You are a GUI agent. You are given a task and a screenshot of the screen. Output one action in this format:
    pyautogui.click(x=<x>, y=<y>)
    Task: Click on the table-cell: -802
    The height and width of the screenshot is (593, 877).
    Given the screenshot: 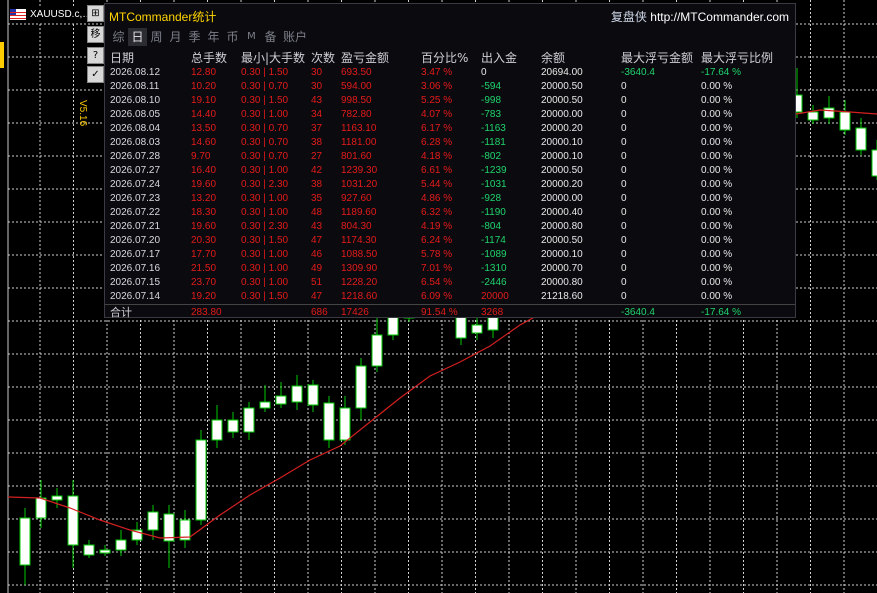 What is the action you would take?
    pyautogui.click(x=491, y=156)
    